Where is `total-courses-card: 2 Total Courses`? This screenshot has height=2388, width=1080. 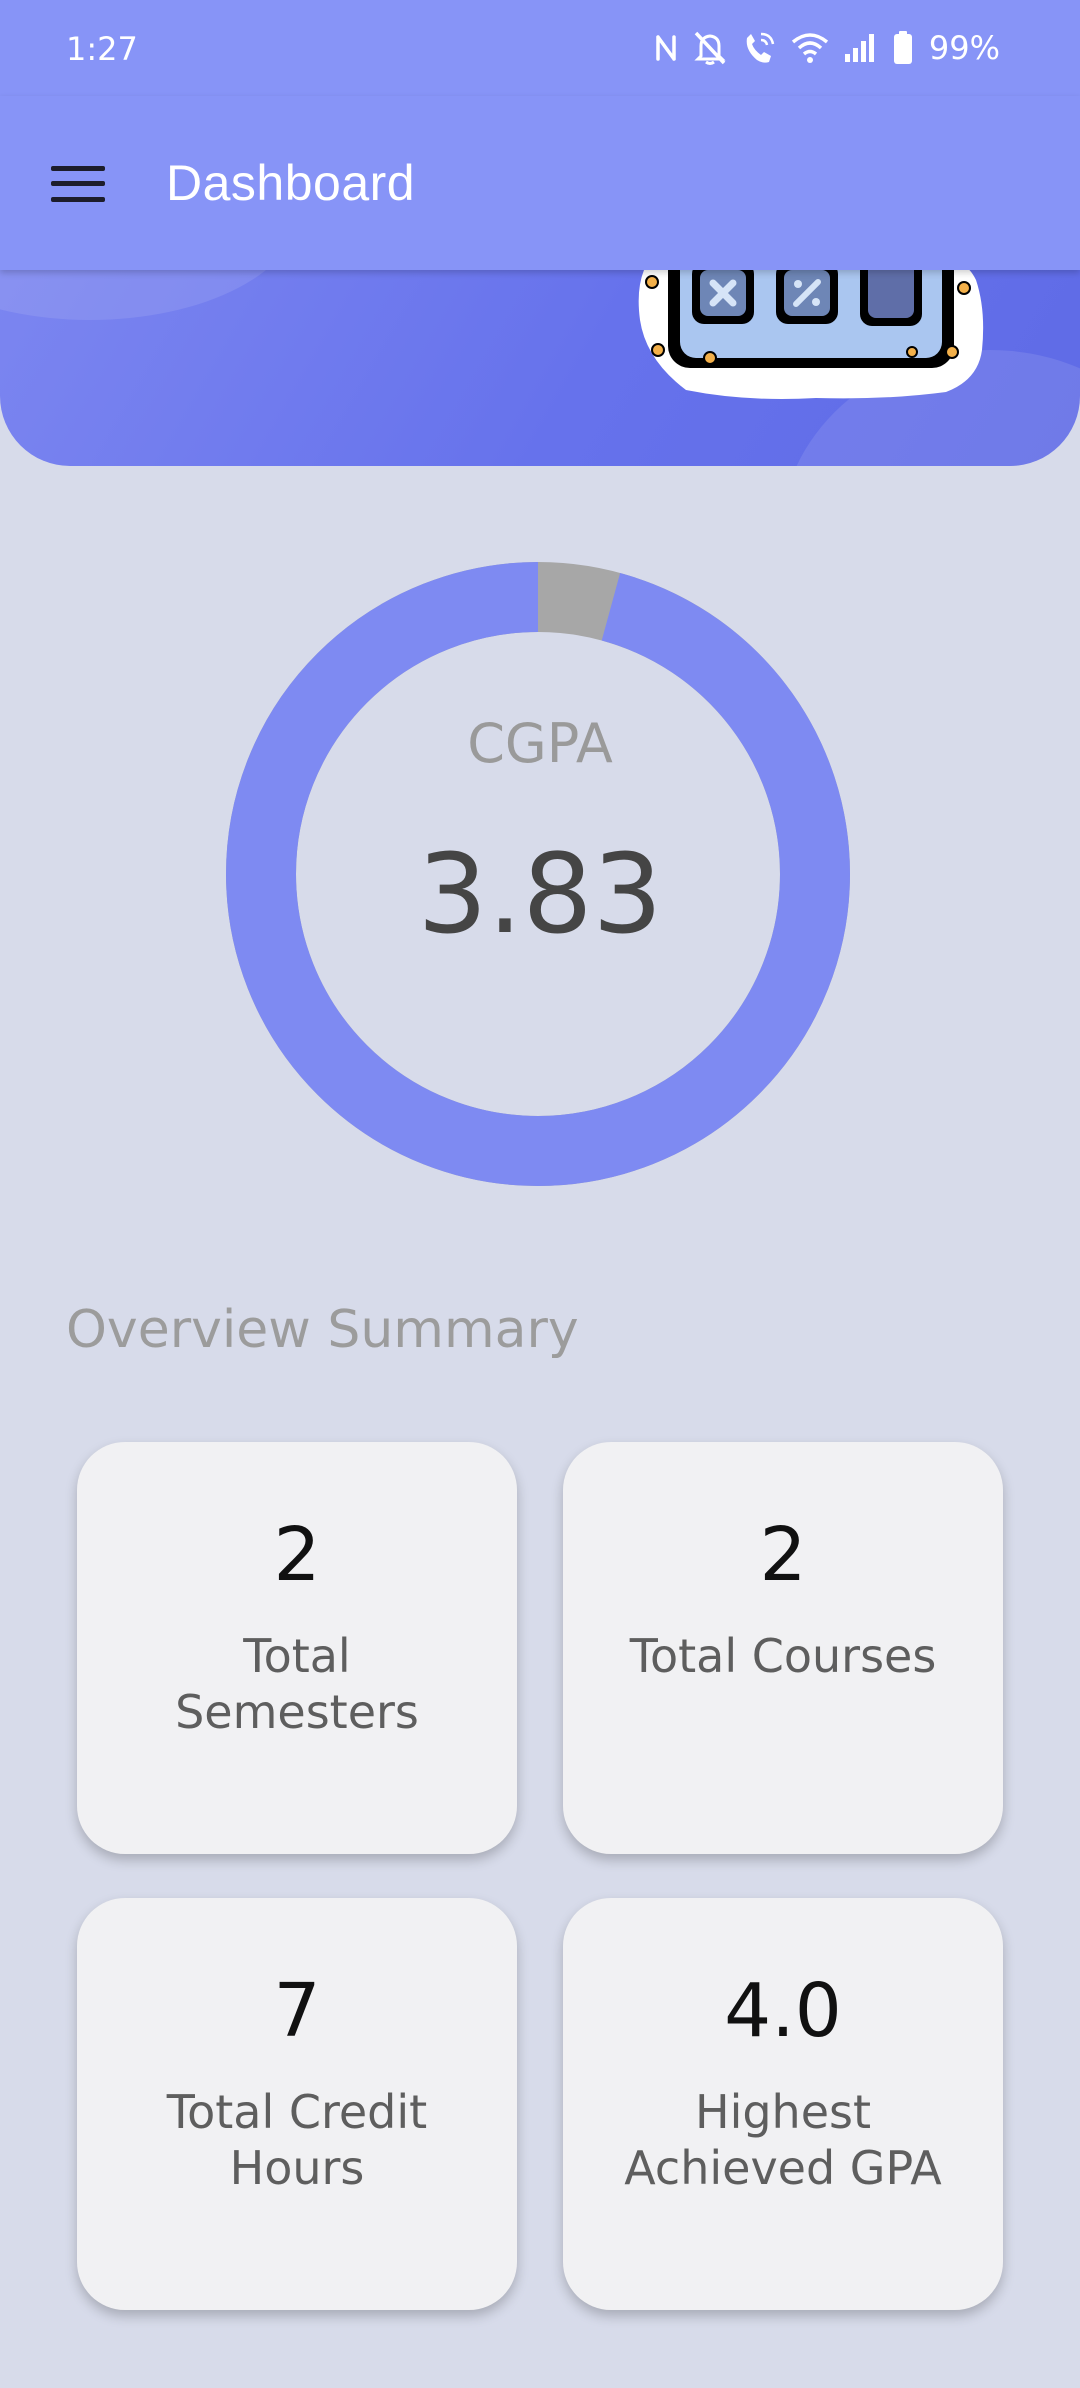 total-courses-card: 2 Total Courses is located at coordinates (783, 1648).